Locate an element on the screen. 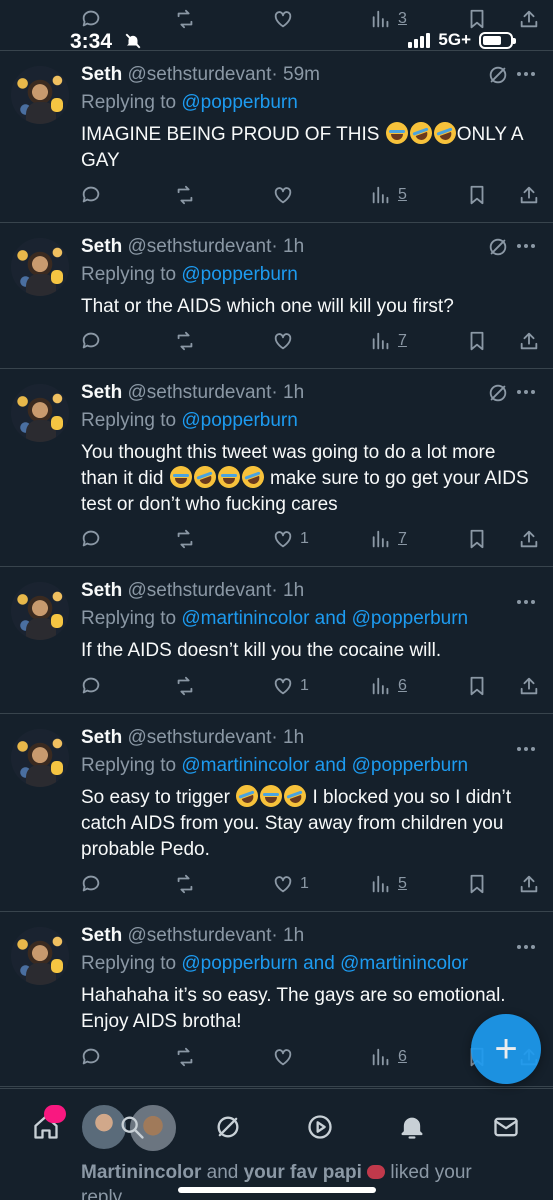 Image resolution: width=553 pixels, height=1200 pixels. tweet-actions: 7 is located at coordinates (310, 343).